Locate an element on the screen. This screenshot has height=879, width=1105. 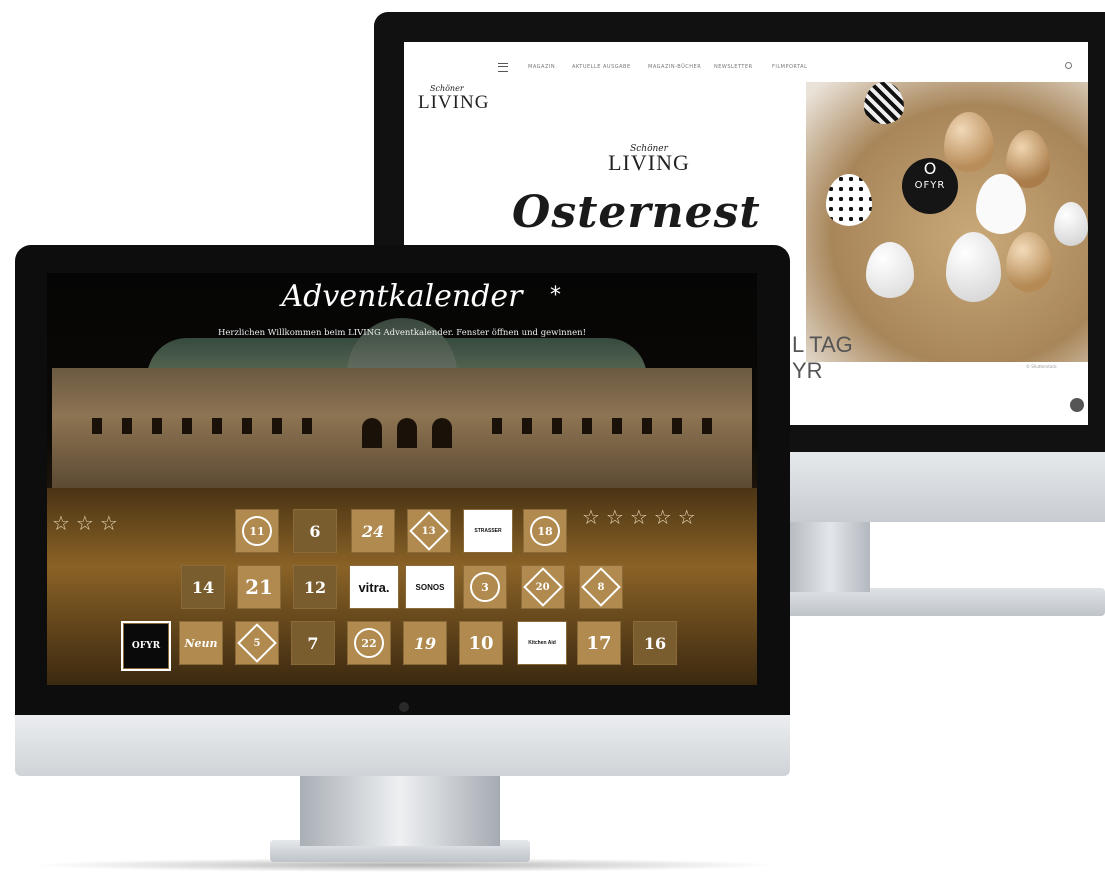
ofyr-brand: OFYR is located at coordinates (930, 185).